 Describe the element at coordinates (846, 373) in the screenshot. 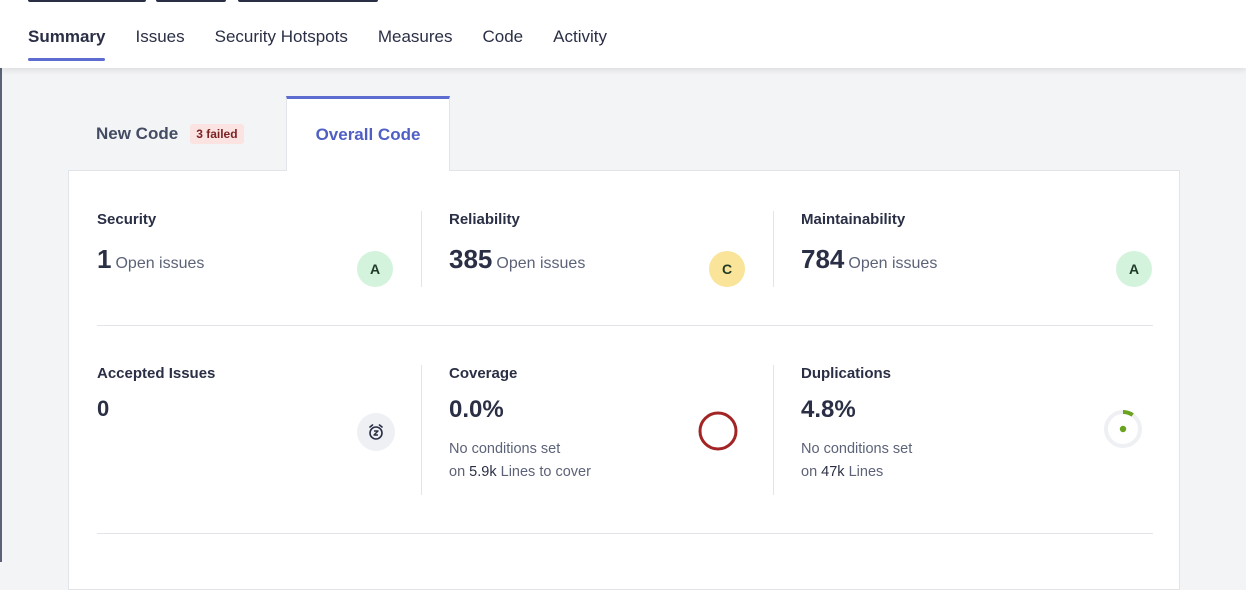

I see `duplications-title: Duplications` at that location.